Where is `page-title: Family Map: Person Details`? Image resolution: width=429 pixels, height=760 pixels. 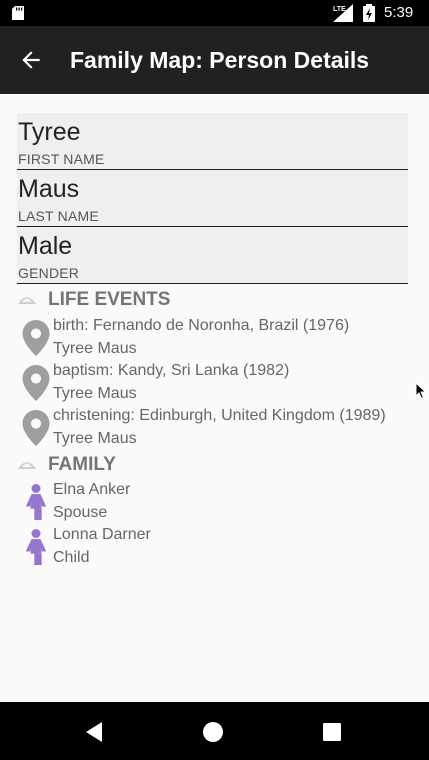 page-title: Family Map: Person Details is located at coordinates (220, 60).